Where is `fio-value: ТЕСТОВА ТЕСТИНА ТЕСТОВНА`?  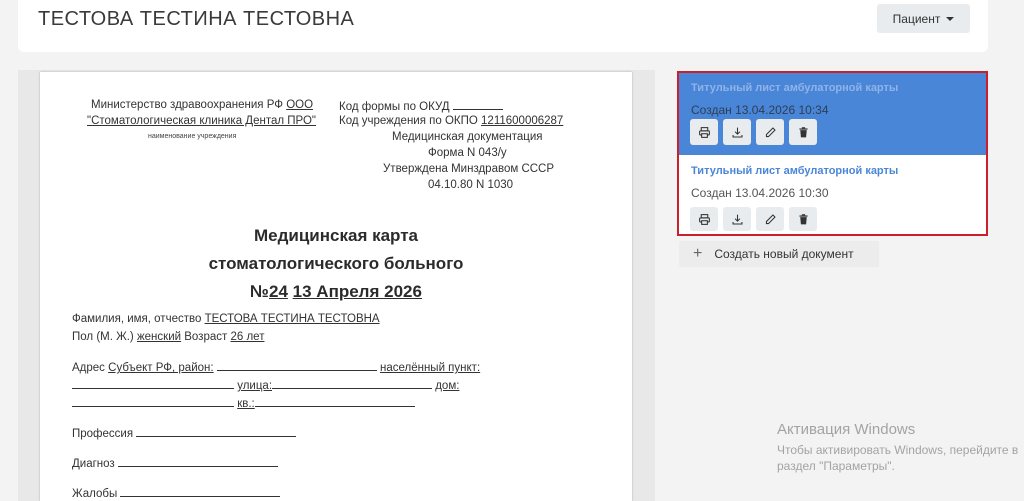
fio-value: ТЕСТОВА ТЕСТИНА ТЕСТОВНА is located at coordinates (292, 319).